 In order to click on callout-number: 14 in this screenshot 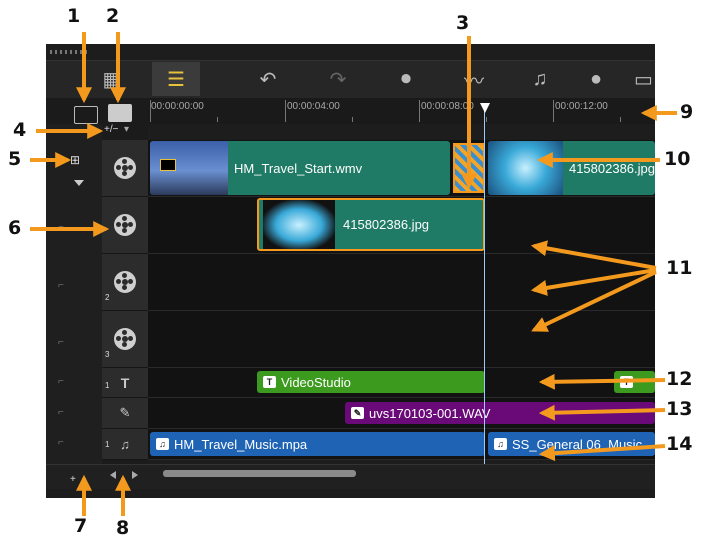, I will do `click(679, 444)`.